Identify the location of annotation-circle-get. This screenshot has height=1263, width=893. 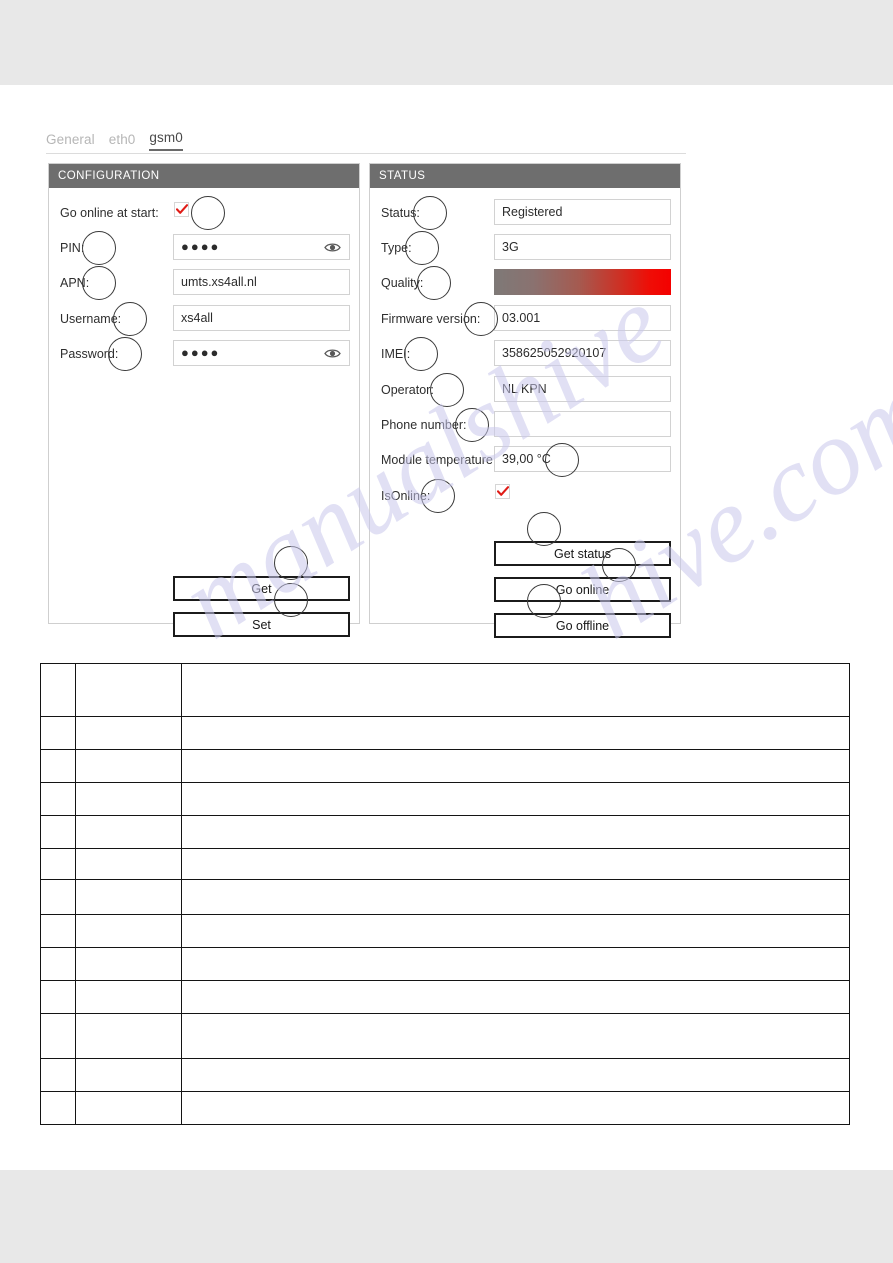
(291, 563).